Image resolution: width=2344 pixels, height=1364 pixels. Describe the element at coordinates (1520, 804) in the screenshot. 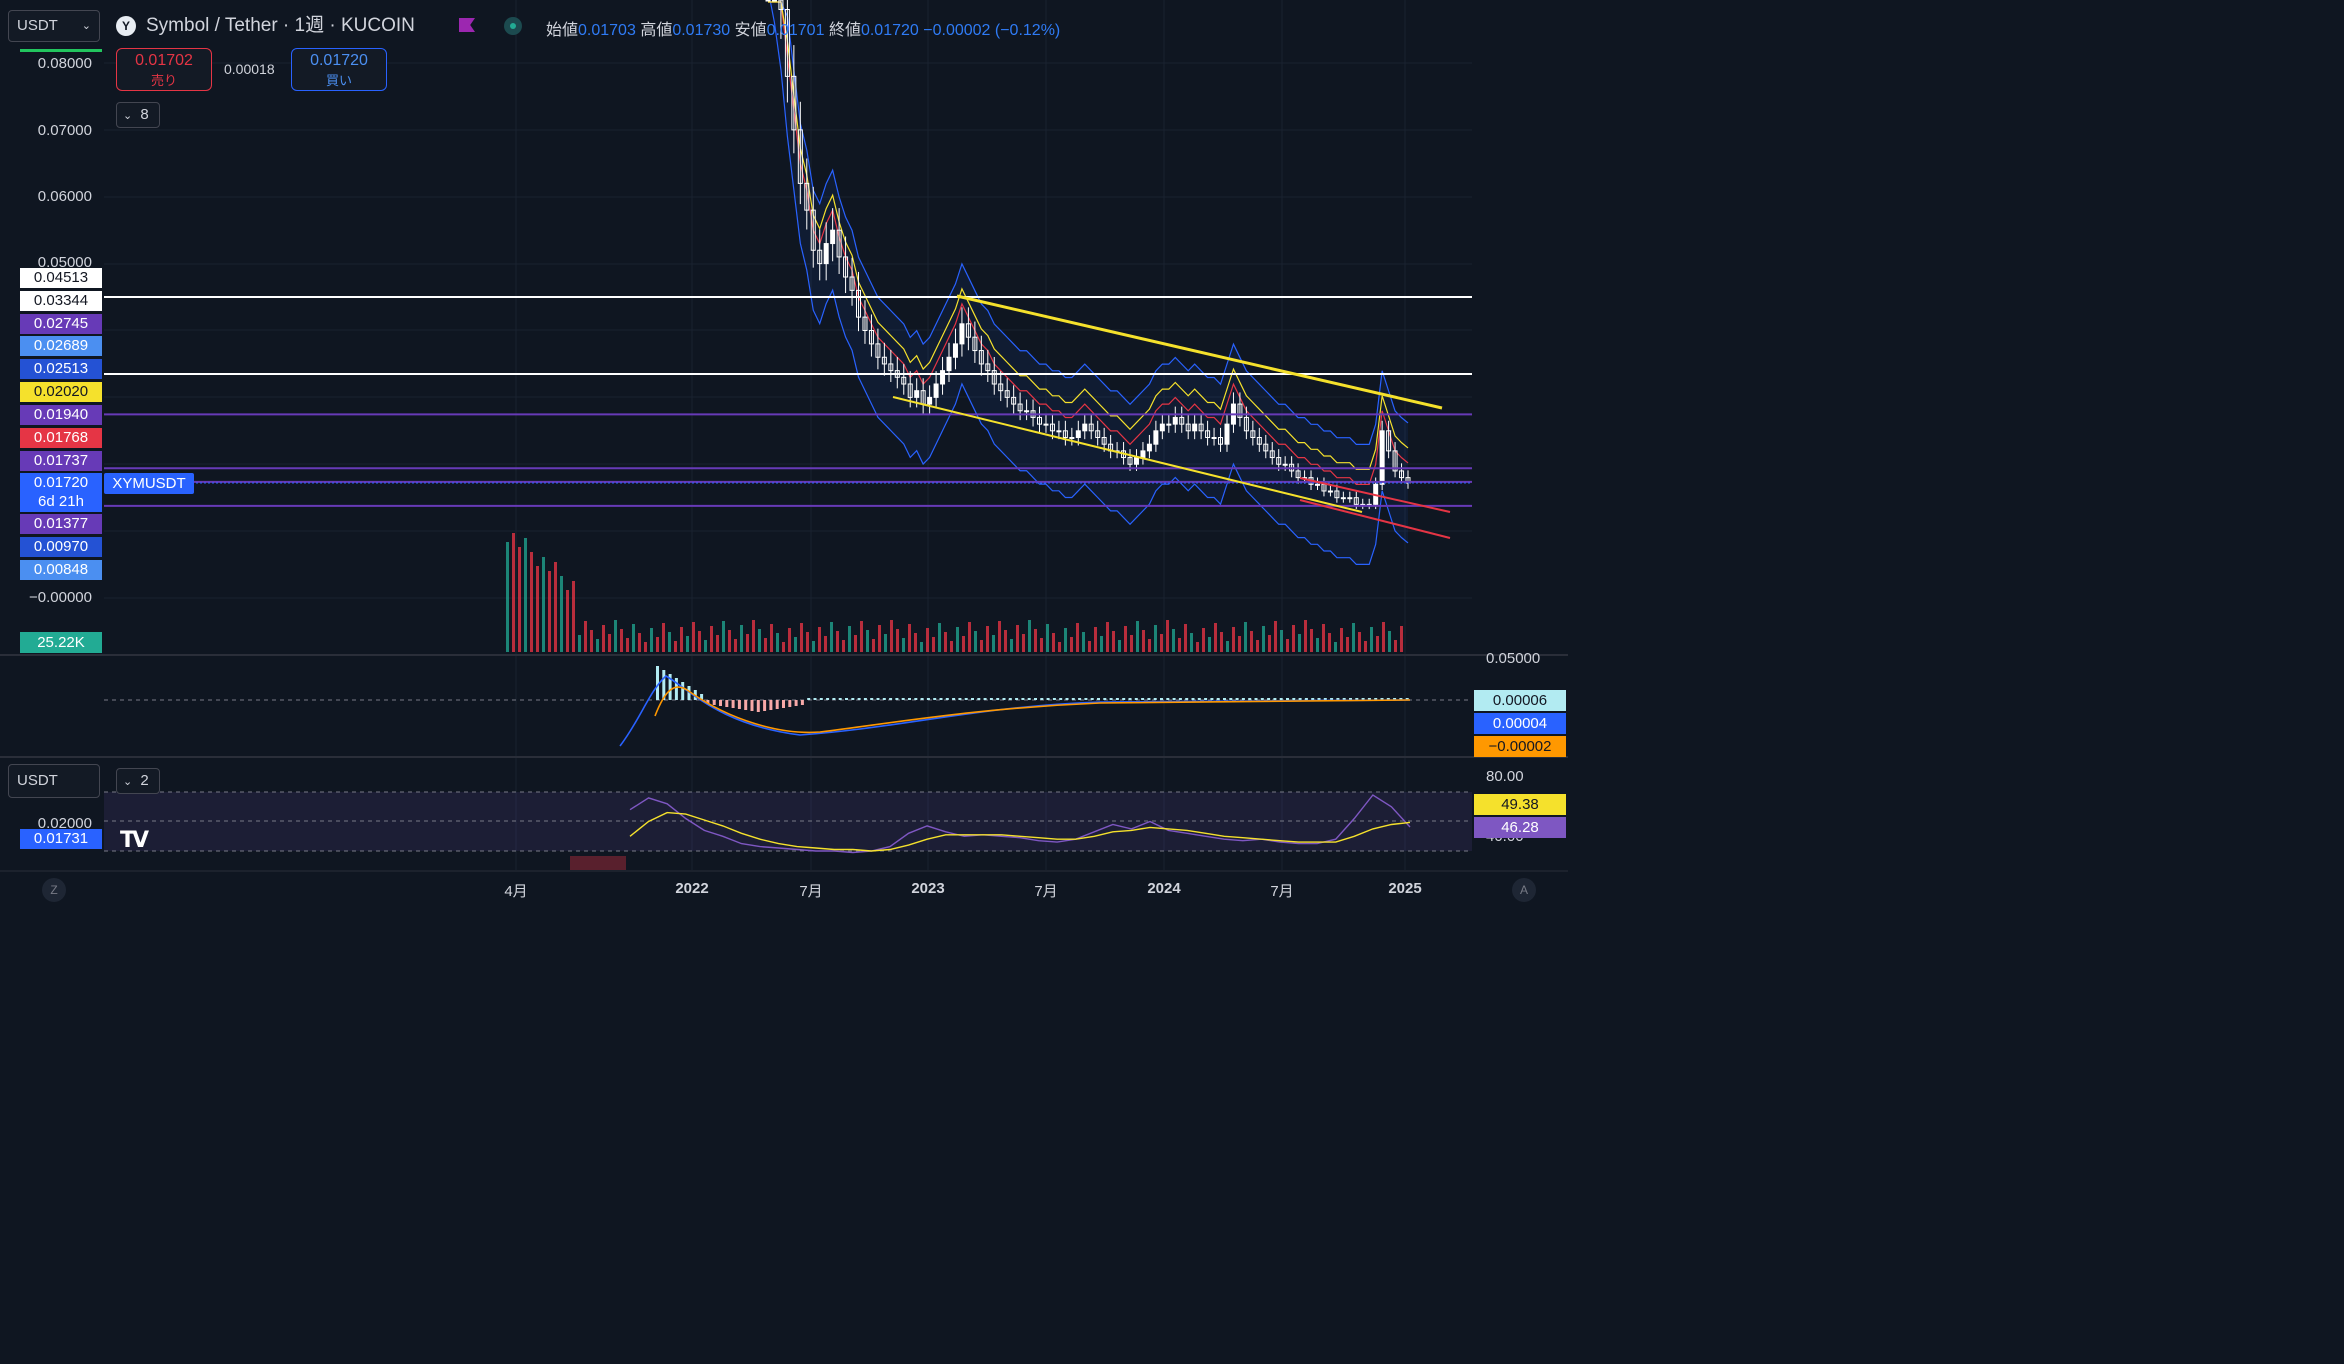

I see `rsi-ma-tag: 49.38` at that location.